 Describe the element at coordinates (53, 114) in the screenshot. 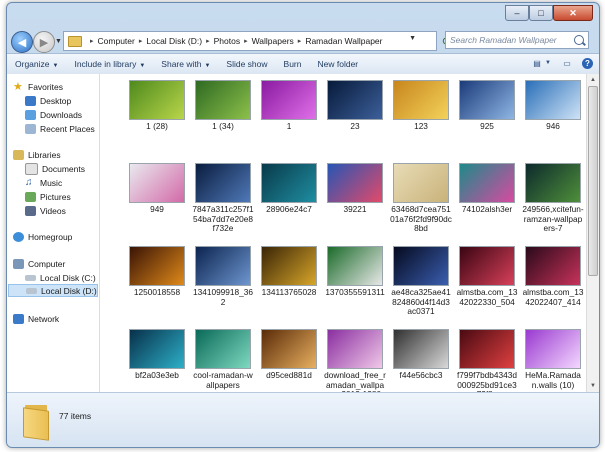

I see `nav-downloads: Downloads` at that location.